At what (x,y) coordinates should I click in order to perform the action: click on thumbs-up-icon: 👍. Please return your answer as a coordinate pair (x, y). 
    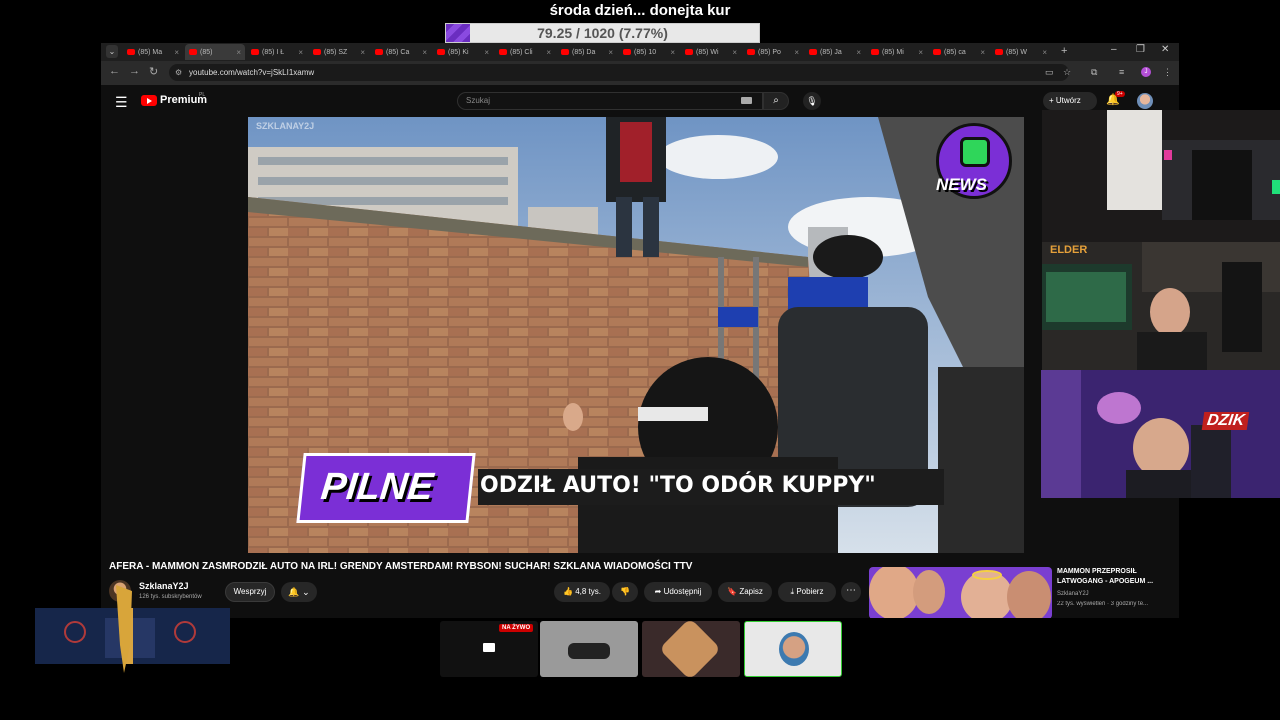
    Looking at the image, I should click on (568, 591).